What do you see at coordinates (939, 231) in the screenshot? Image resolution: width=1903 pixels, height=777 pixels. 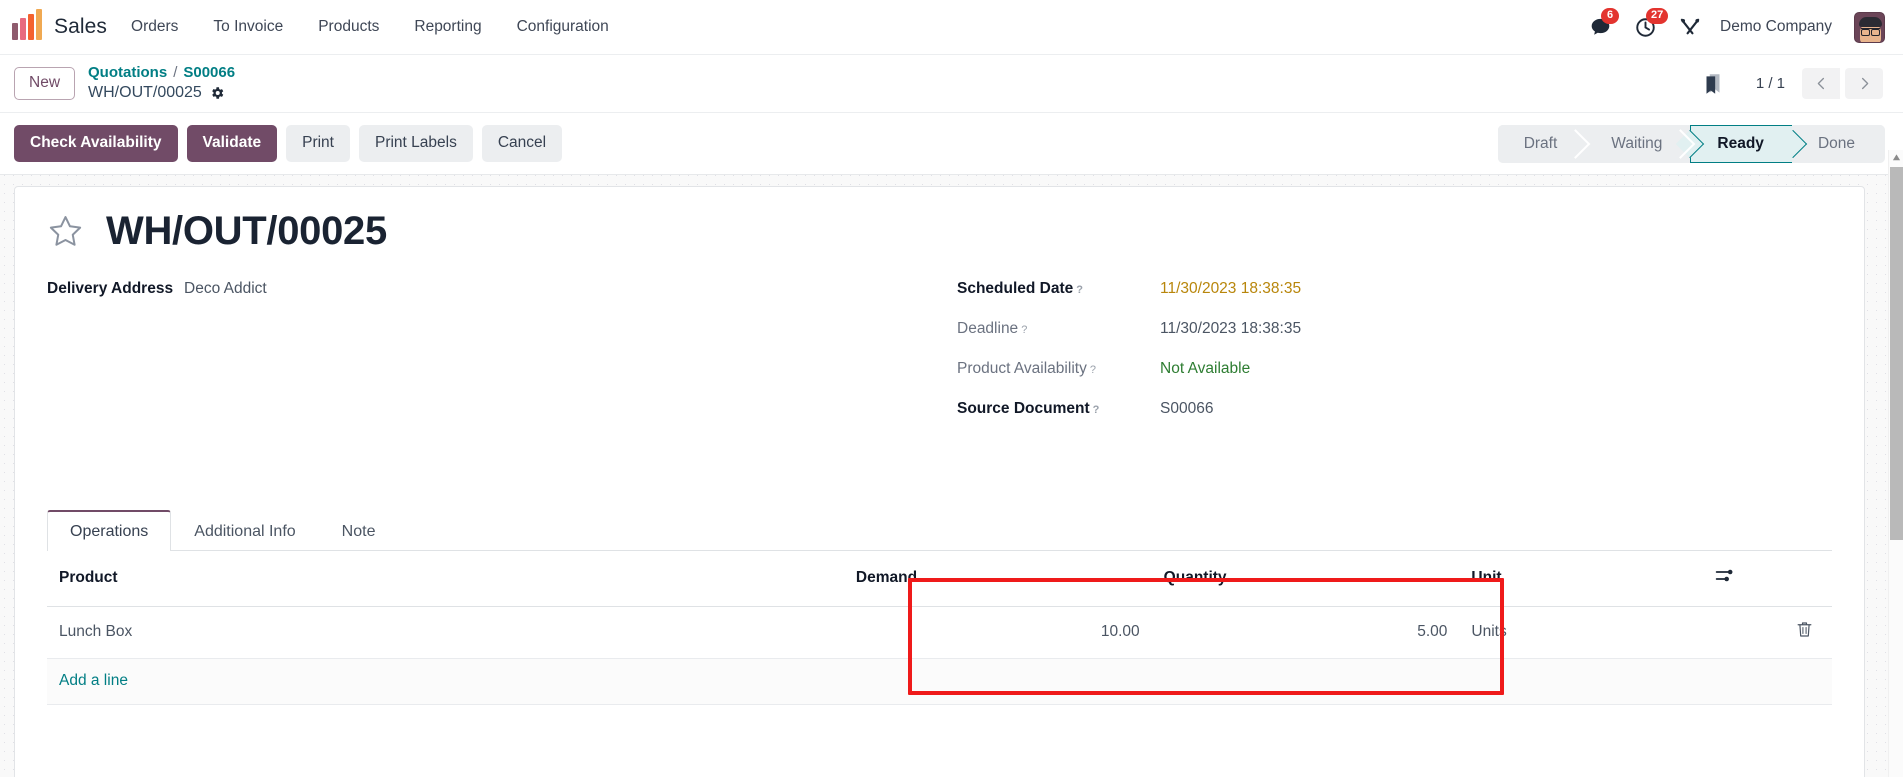 I see `record-title-row: WH/OUT/00025` at bounding box center [939, 231].